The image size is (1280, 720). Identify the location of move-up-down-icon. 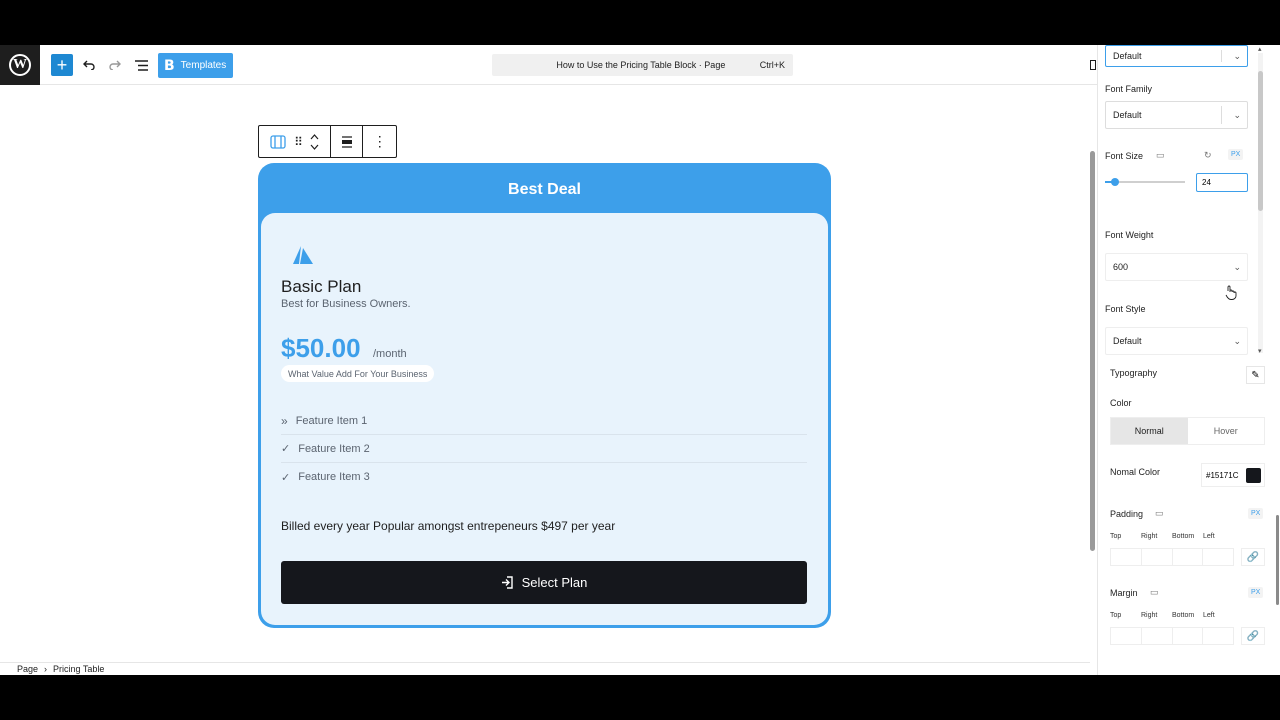
(314, 142).